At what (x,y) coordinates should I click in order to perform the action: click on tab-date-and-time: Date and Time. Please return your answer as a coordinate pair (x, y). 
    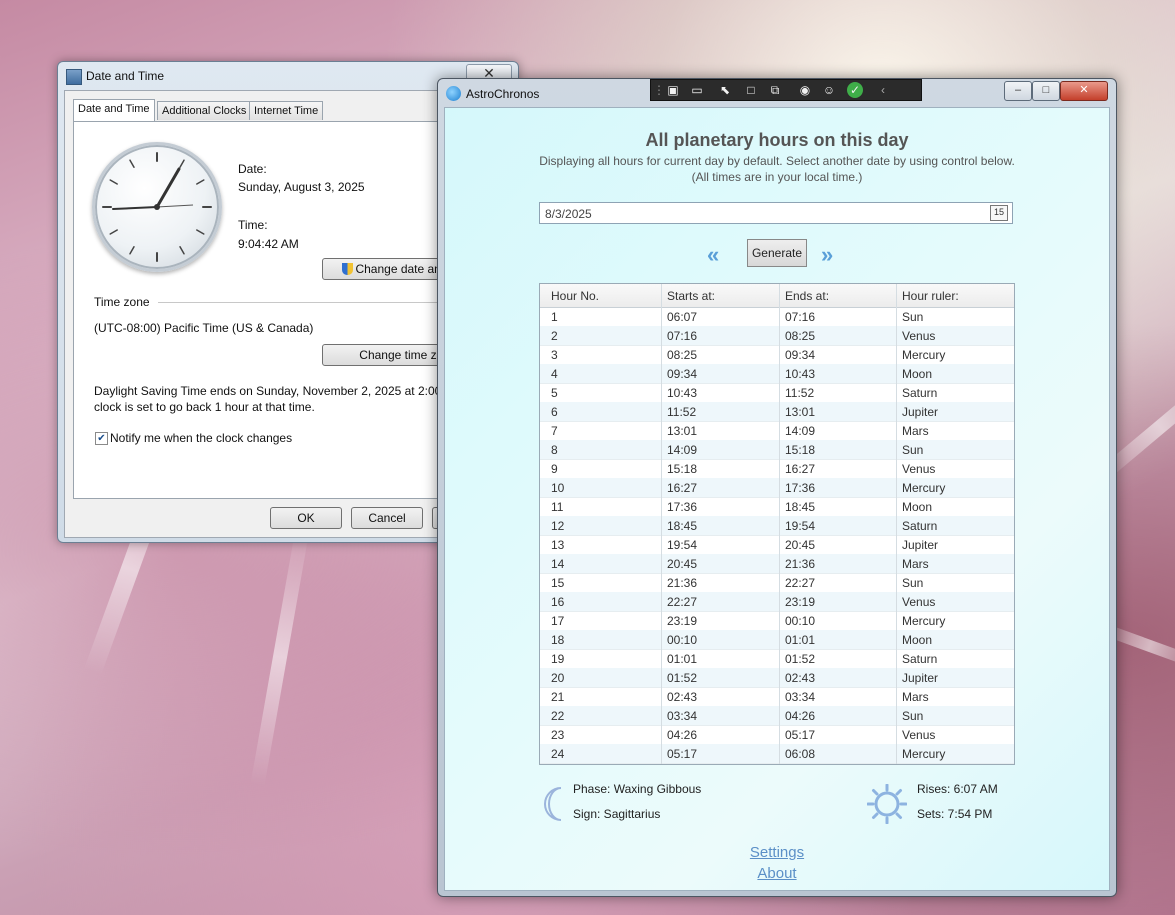
    Looking at the image, I should click on (114, 110).